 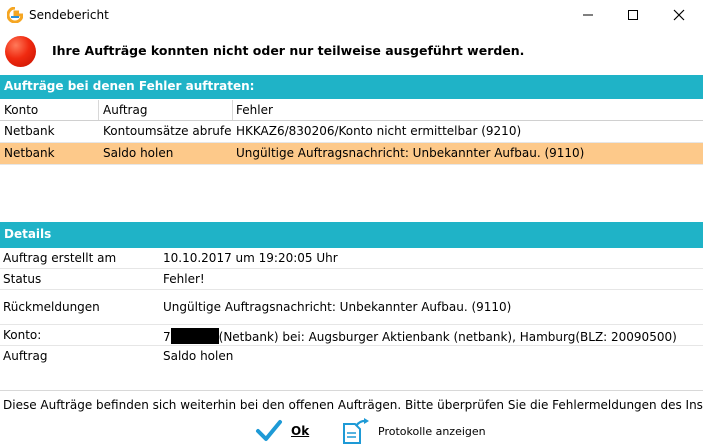 I want to click on account-label: Konto:, so click(x=22, y=335).